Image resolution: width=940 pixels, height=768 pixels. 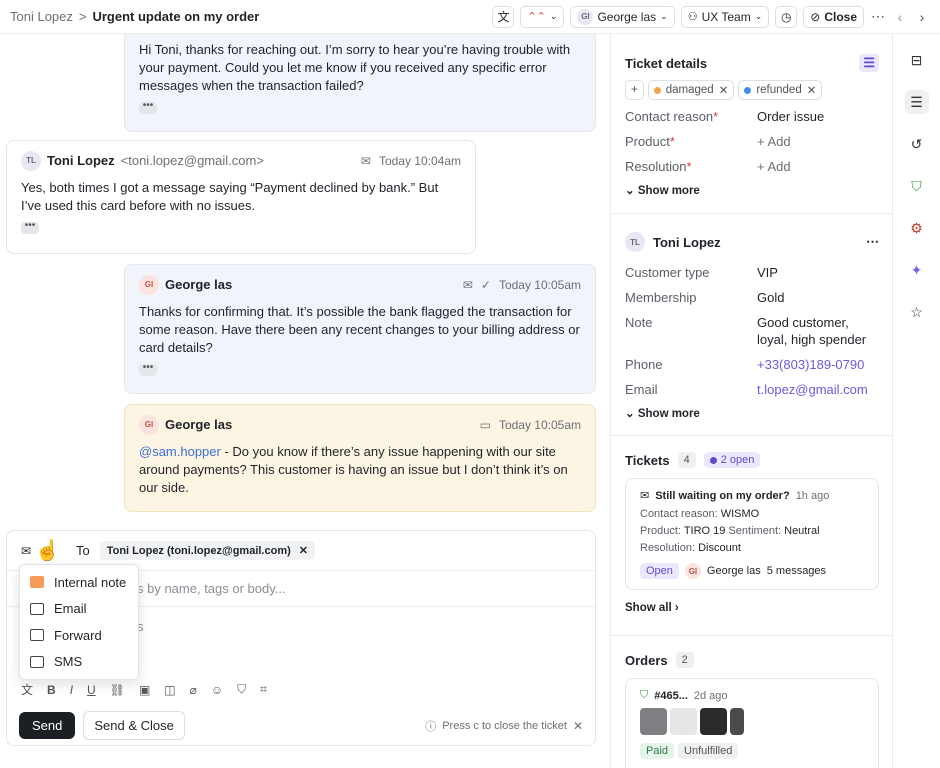 I want to click on show-all-button: Show all ›, so click(x=752, y=608).